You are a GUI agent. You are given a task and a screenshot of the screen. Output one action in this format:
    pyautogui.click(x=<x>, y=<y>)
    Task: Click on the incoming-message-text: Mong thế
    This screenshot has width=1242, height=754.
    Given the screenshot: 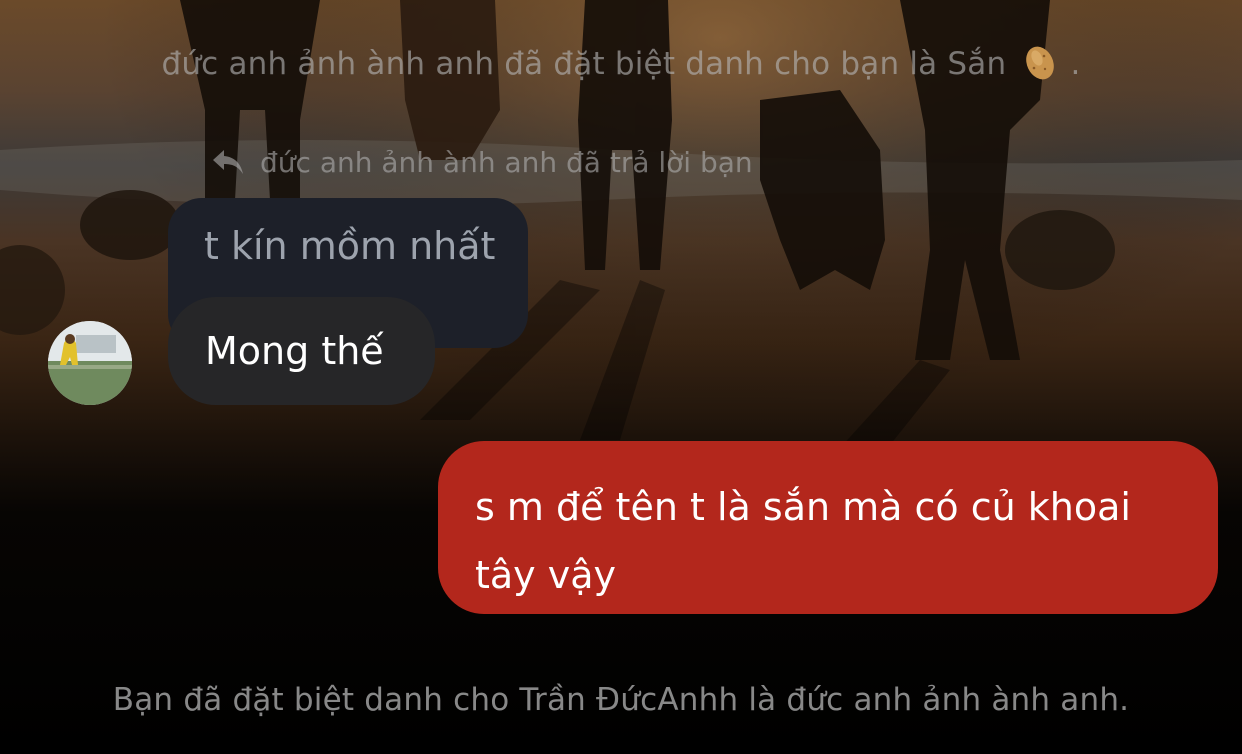 What is the action you would take?
    pyautogui.click(x=294, y=351)
    